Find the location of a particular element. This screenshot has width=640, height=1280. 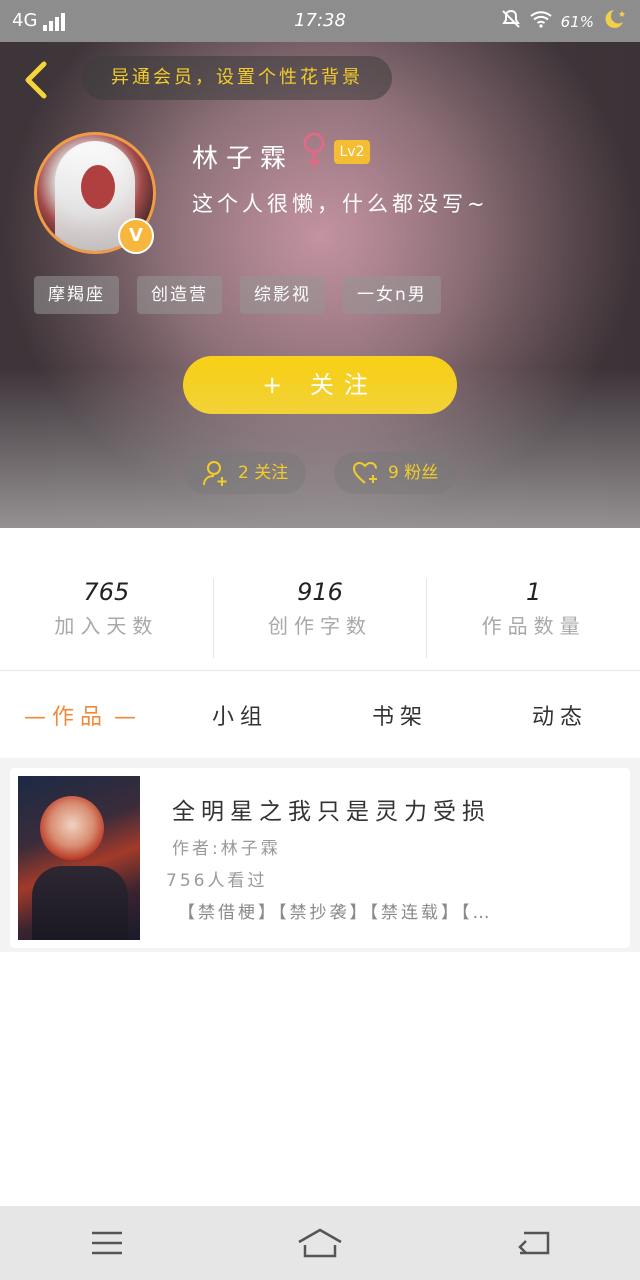

user-bio: 这个人很懒，什么都没写~ is located at coordinates (340, 204).